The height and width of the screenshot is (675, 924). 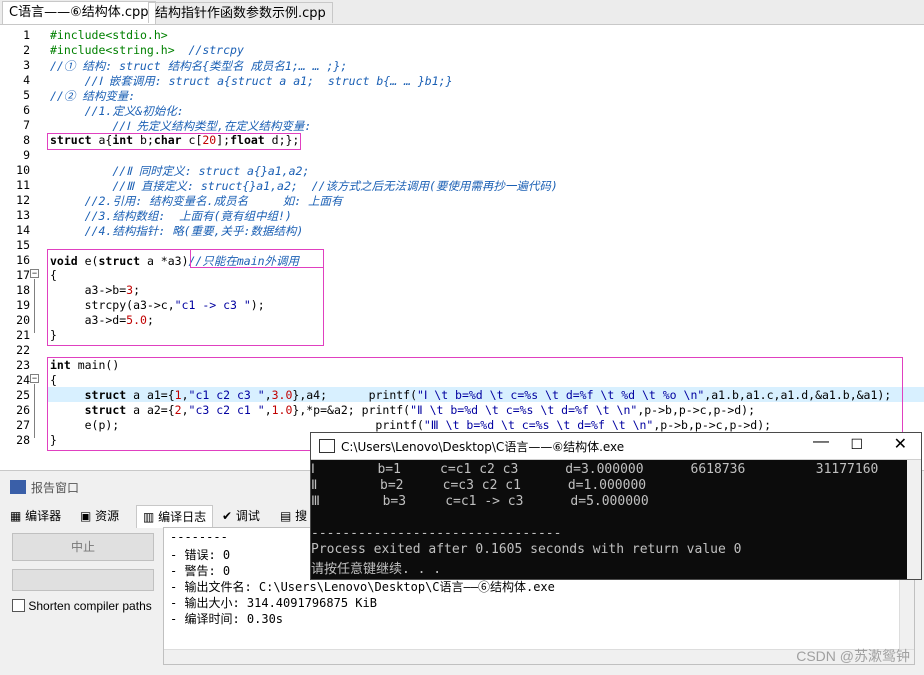 What do you see at coordinates (177, 231) in the screenshot?
I see `code-line: //4.结构指针: 略(重要,关乎:数据结构)` at bounding box center [177, 231].